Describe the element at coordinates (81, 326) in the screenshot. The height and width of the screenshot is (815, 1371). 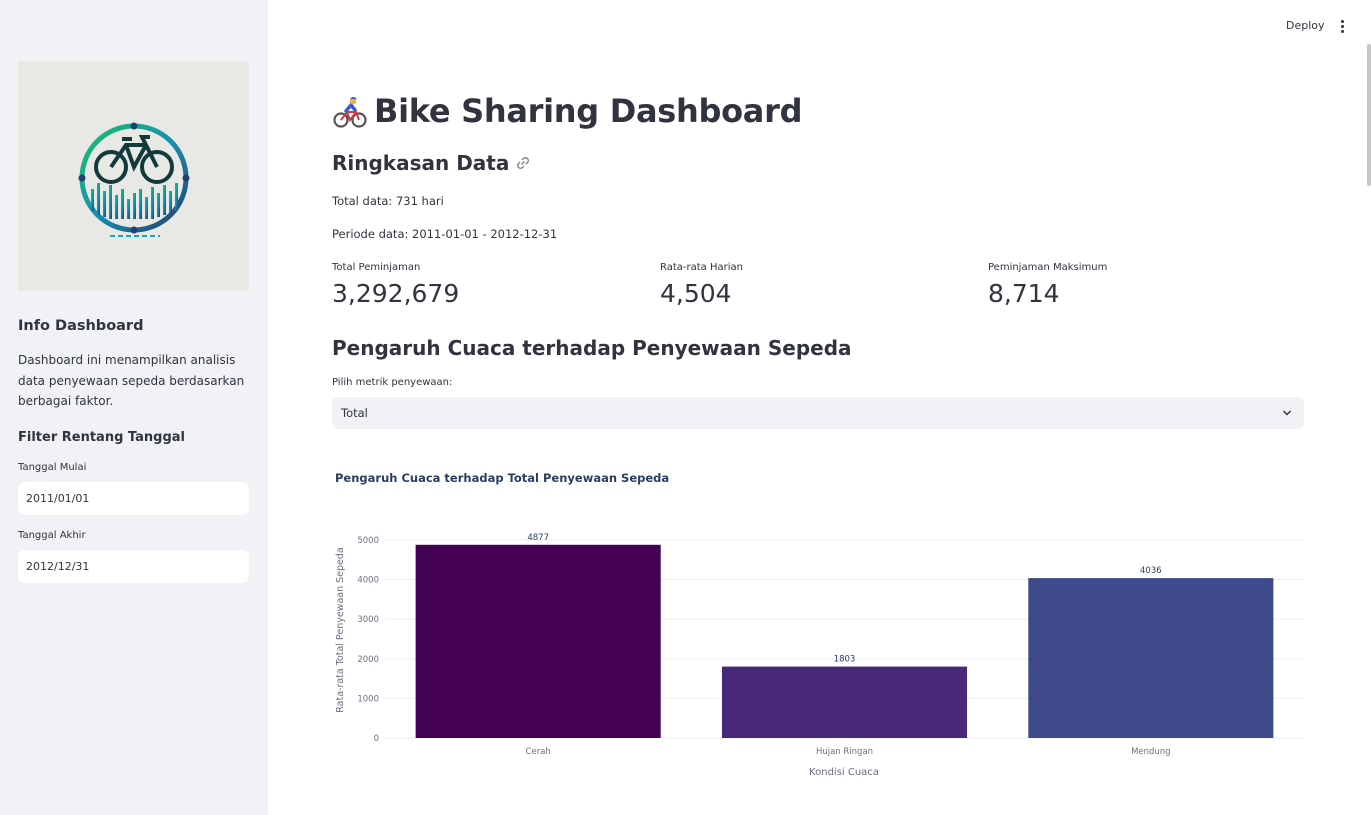
I see `info-dashboard-title: Info Dashboard` at that location.